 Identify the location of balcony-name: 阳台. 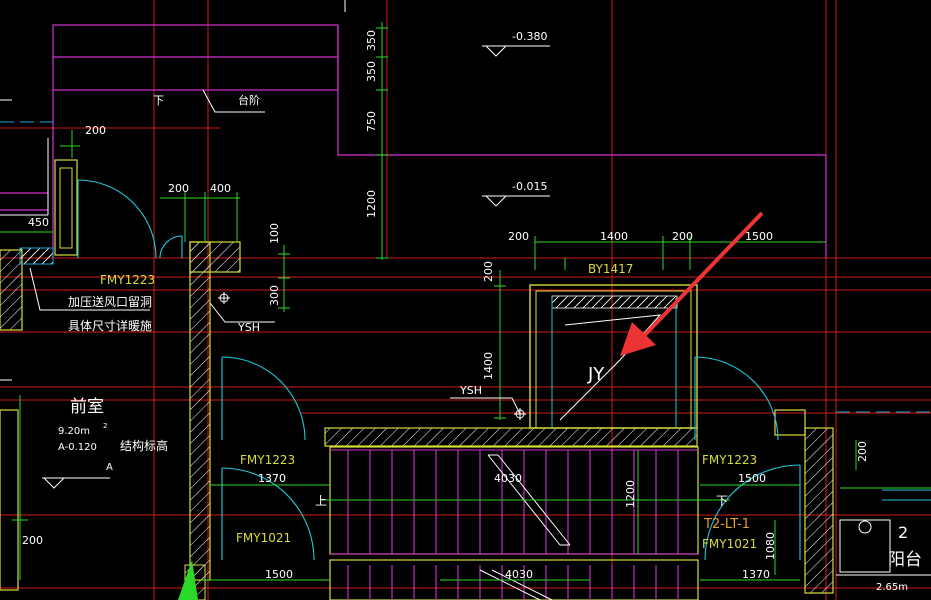
(905, 560).